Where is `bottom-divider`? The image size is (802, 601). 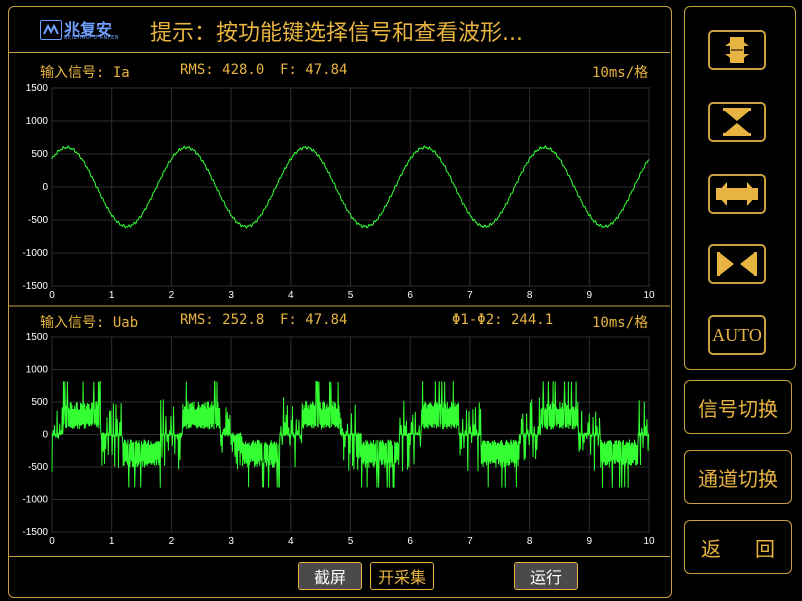 bottom-divider is located at coordinates (339, 556).